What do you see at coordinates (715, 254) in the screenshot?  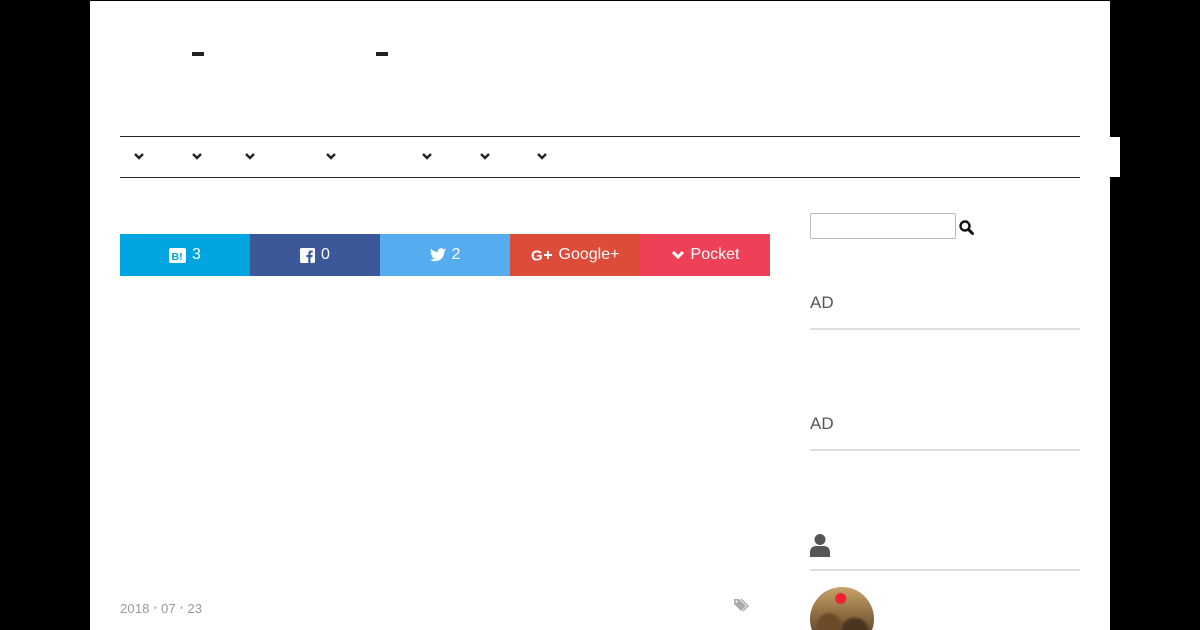 I see `pocket-label: Pocket` at bounding box center [715, 254].